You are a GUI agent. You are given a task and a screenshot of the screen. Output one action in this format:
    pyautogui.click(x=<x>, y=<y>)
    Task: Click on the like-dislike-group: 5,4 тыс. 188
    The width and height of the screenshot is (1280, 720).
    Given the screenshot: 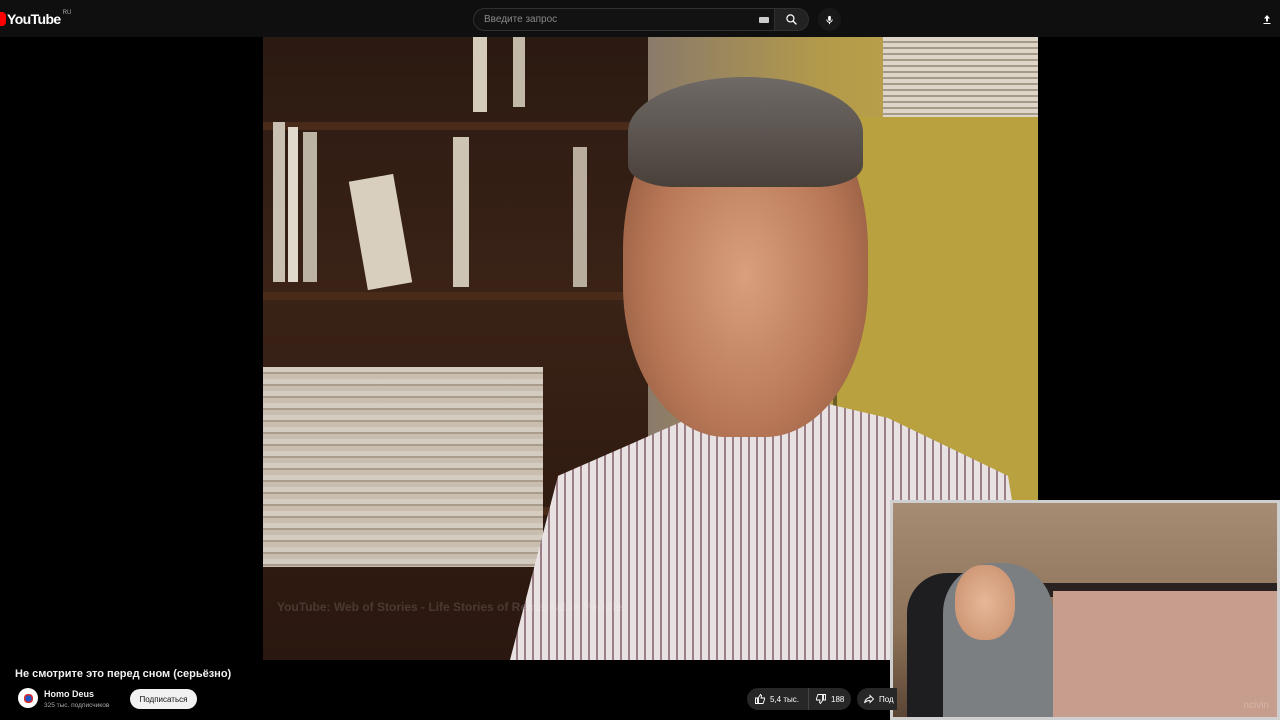 What is the action you would take?
    pyautogui.click(x=799, y=699)
    